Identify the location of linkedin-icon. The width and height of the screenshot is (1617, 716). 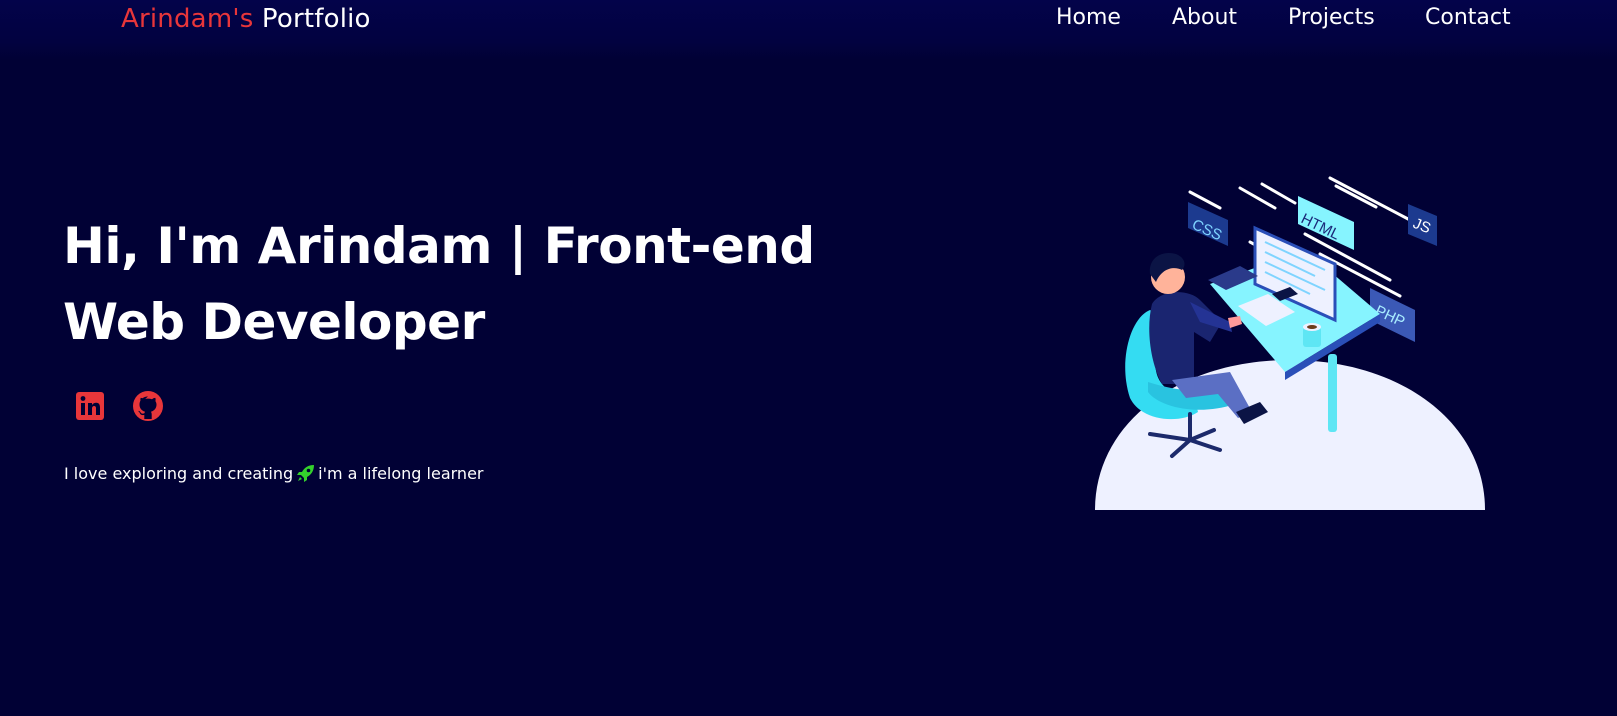
(90, 406).